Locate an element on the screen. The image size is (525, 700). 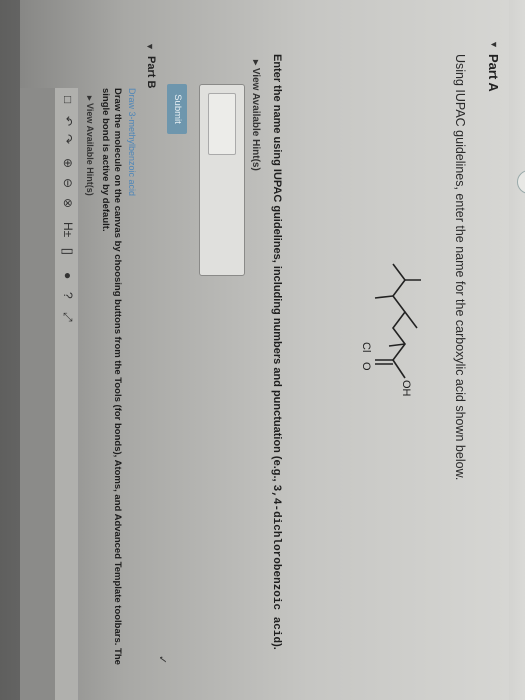
part-a-title: Part A is located at coordinates (493, 73).